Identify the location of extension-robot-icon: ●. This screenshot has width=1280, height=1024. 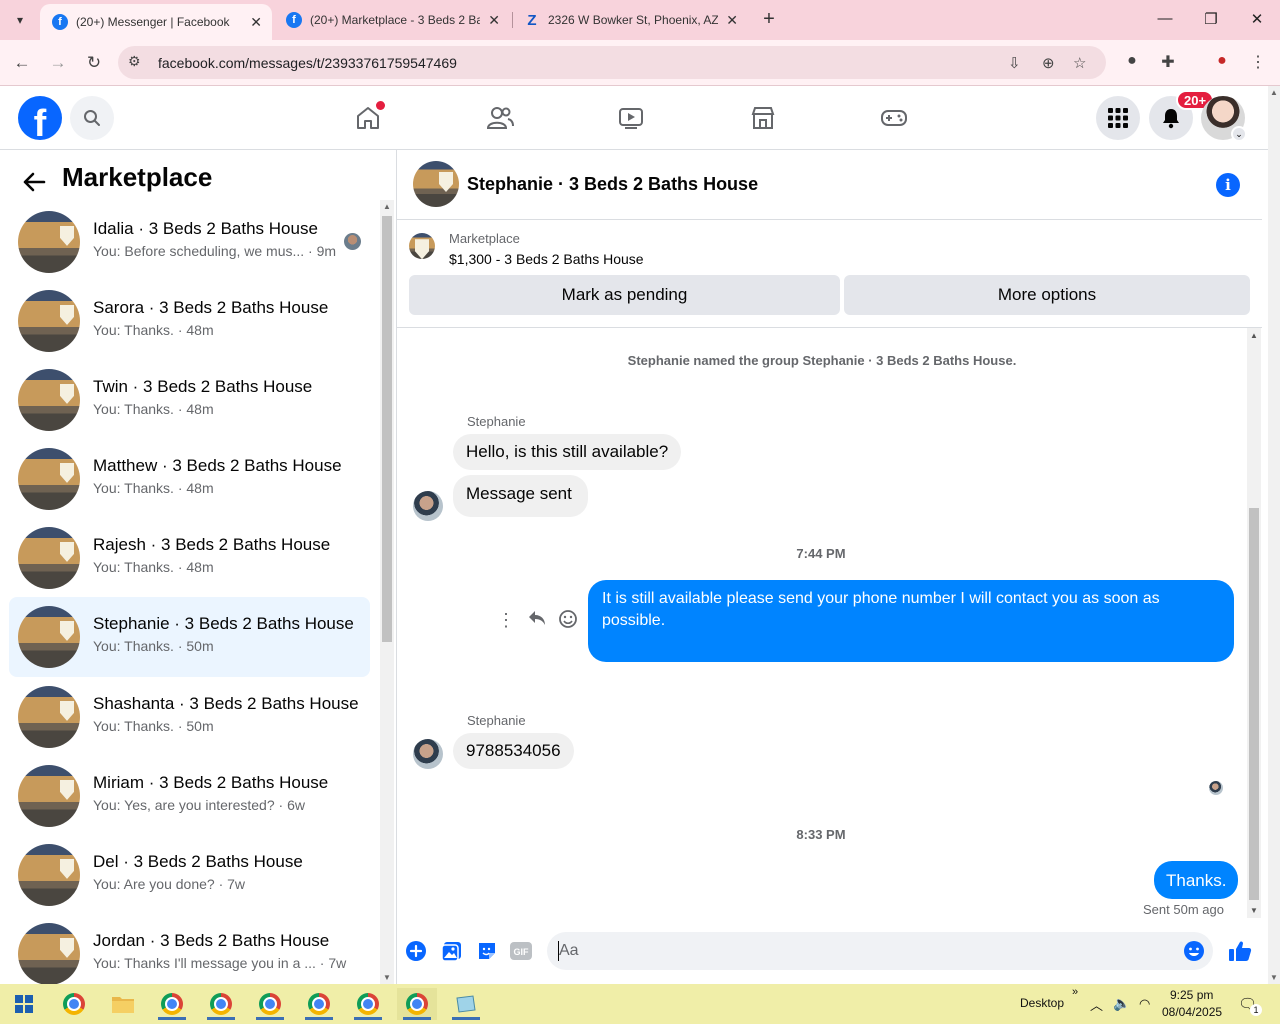
(1132, 61).